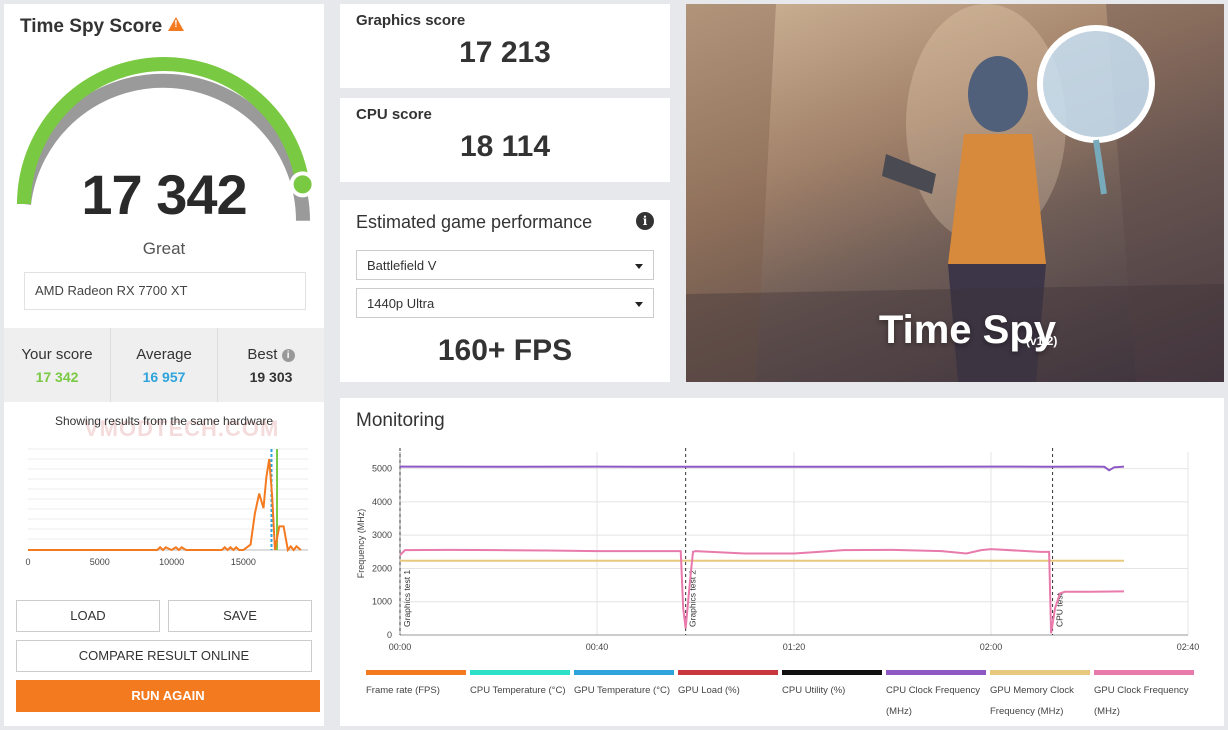 This screenshot has height=730, width=1228. Describe the element at coordinates (389, 635) in the screenshot. I see `y-tick-label: 0` at that location.